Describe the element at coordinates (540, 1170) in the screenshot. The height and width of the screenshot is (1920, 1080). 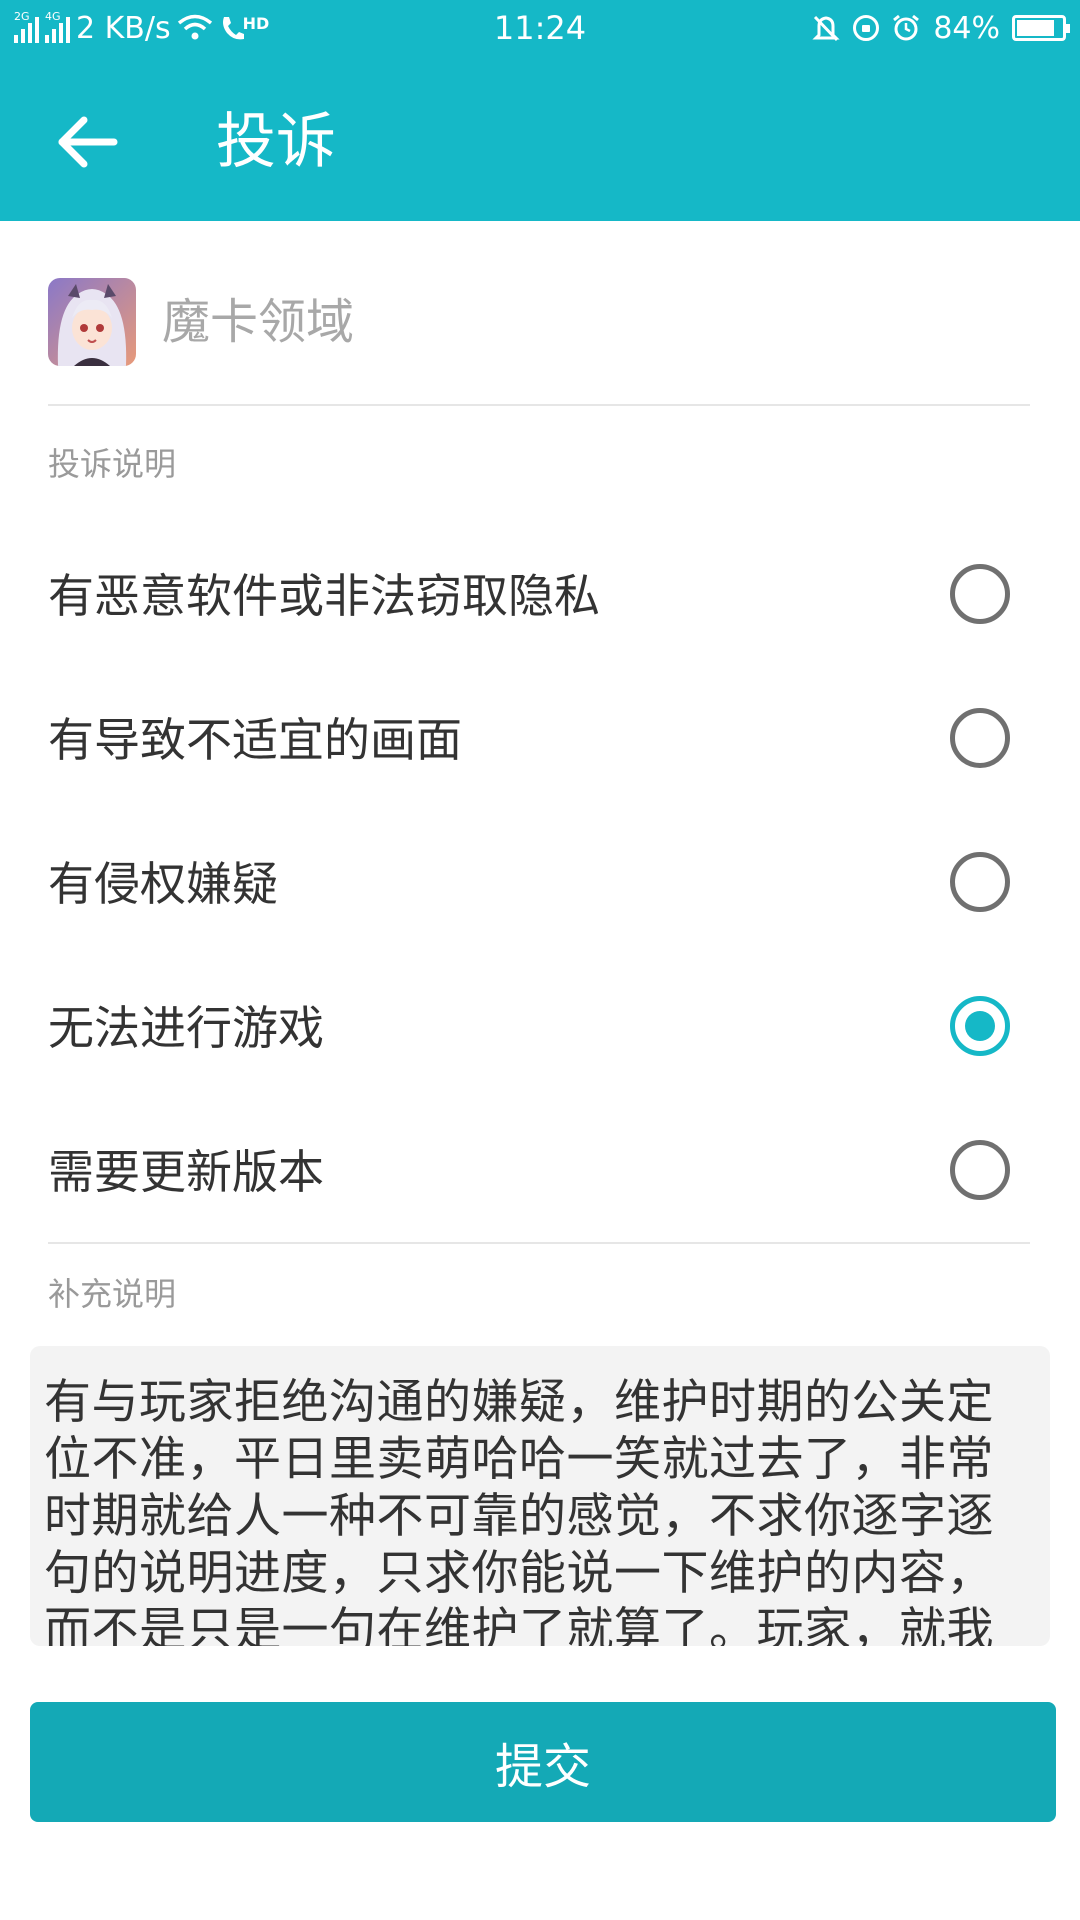
I see `option-needs-update: 需要更新版本` at that location.